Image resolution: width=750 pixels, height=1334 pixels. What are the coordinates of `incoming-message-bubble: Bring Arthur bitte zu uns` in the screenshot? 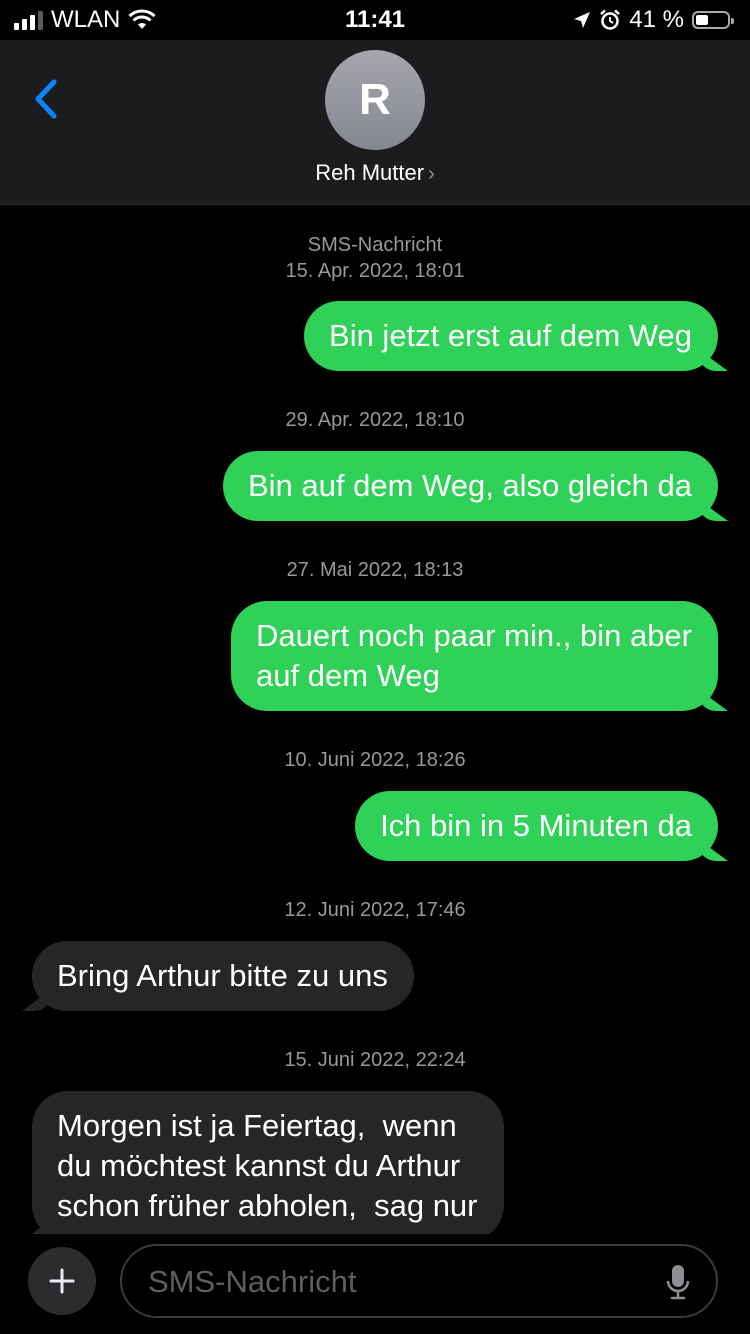 It's located at (223, 976).